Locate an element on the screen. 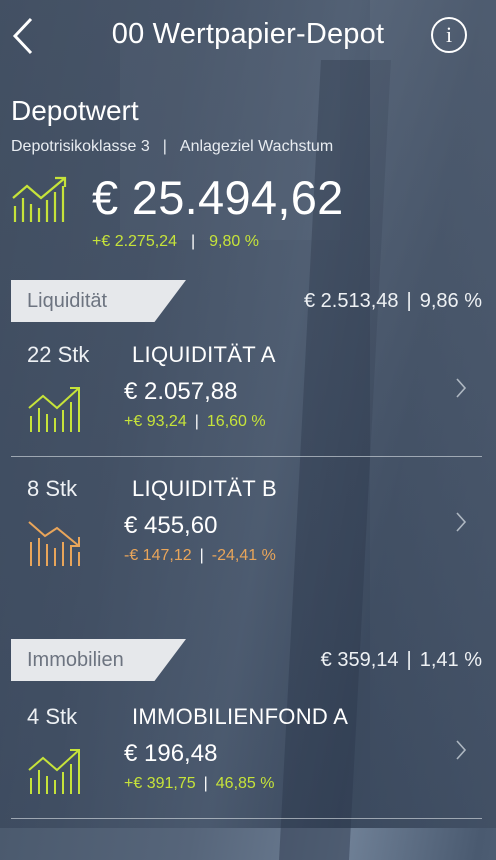  page-title: 00 Wertpapier-Depot is located at coordinates (248, 34).